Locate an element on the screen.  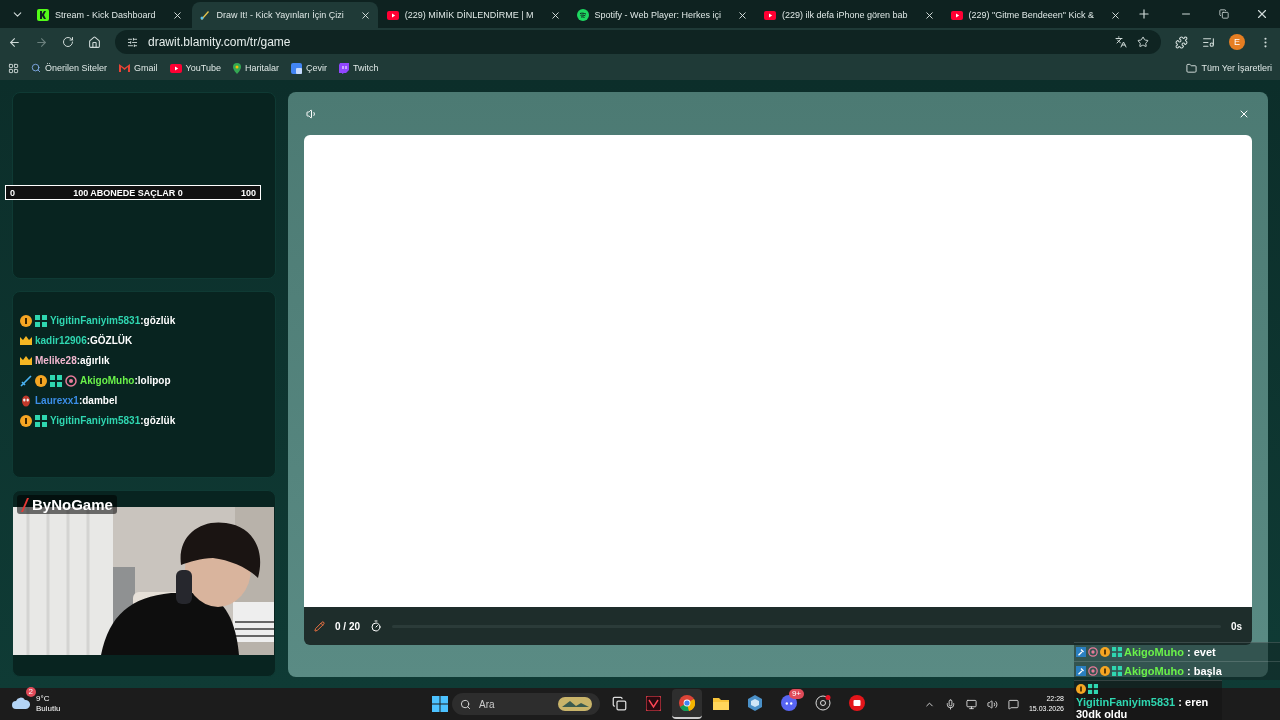
music-list-icon is located at coordinates (1208, 42).